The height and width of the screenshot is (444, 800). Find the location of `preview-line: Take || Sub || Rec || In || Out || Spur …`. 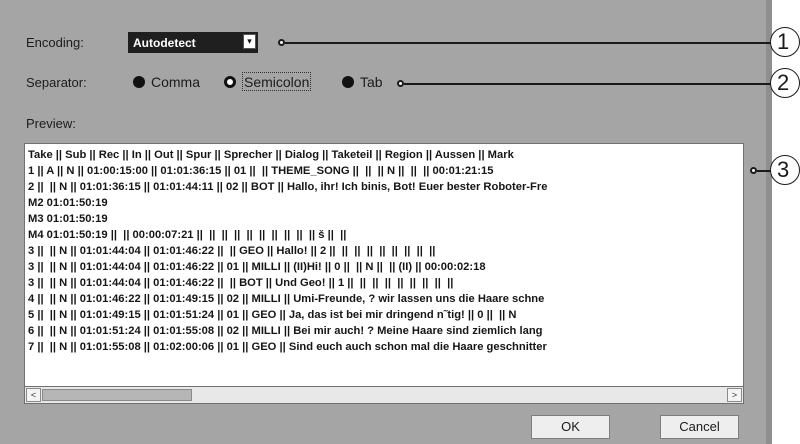

preview-line: Take || Sub || Rec || In || Out || Spur … is located at coordinates (271, 155).